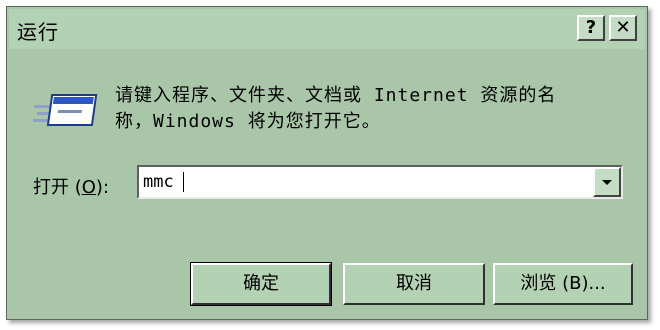 Image resolution: width=660 pixels, height=330 pixels. Describe the element at coordinates (261, 284) in the screenshot. I see `ok-button: 确定` at that location.